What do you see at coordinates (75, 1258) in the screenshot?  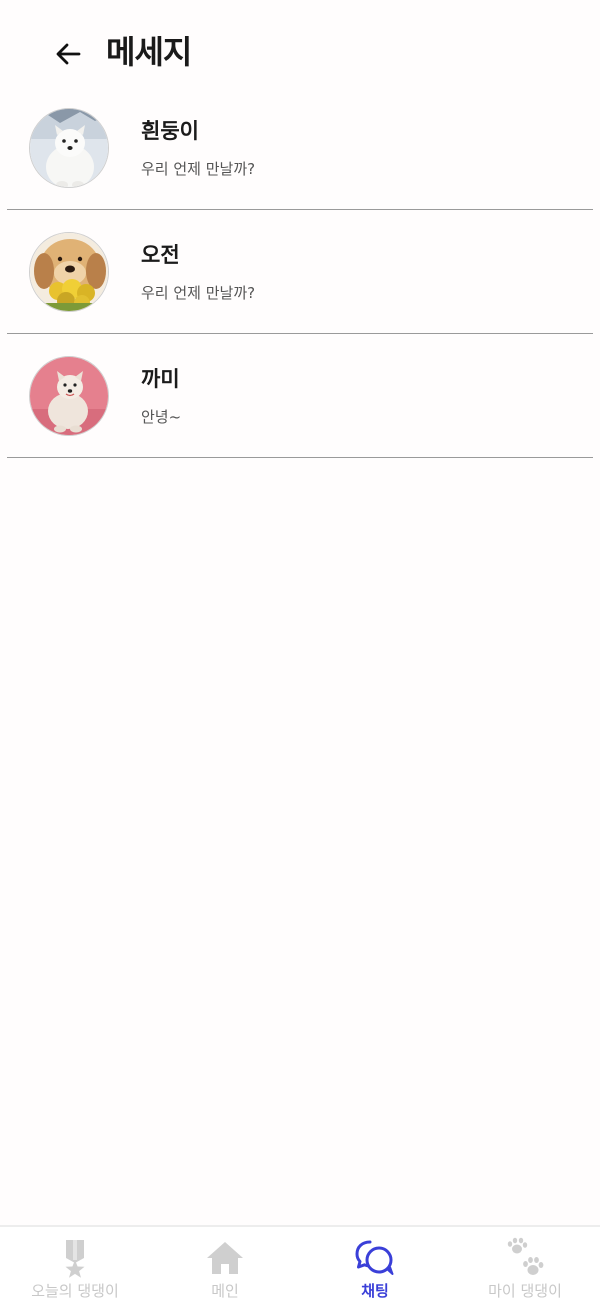 I see `medal-icon` at bounding box center [75, 1258].